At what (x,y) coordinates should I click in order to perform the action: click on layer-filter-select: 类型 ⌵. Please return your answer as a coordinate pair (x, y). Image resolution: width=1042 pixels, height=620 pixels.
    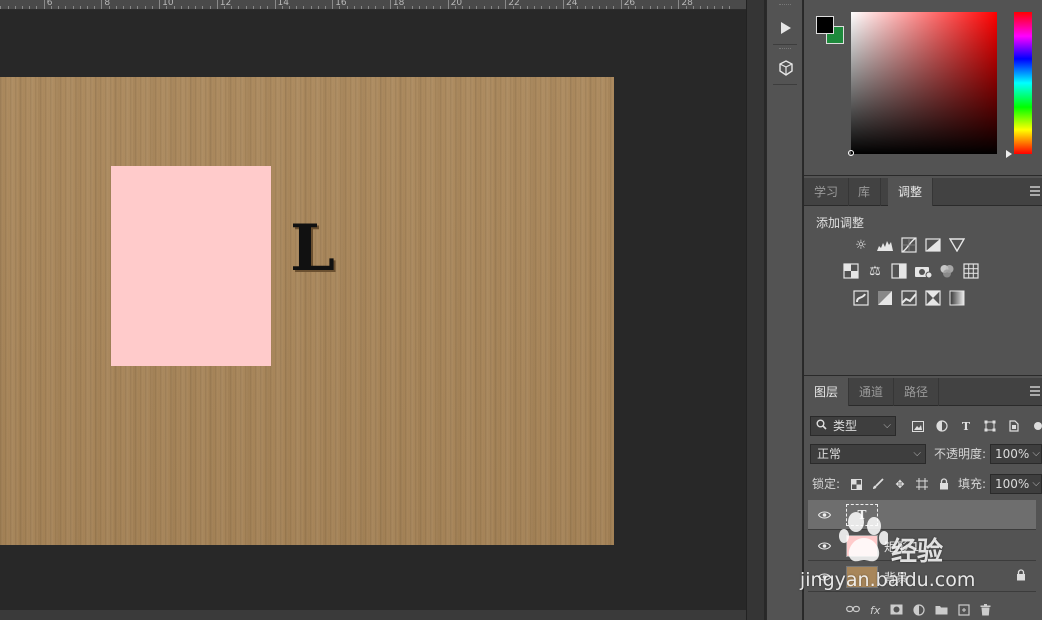
    Looking at the image, I should click on (853, 426).